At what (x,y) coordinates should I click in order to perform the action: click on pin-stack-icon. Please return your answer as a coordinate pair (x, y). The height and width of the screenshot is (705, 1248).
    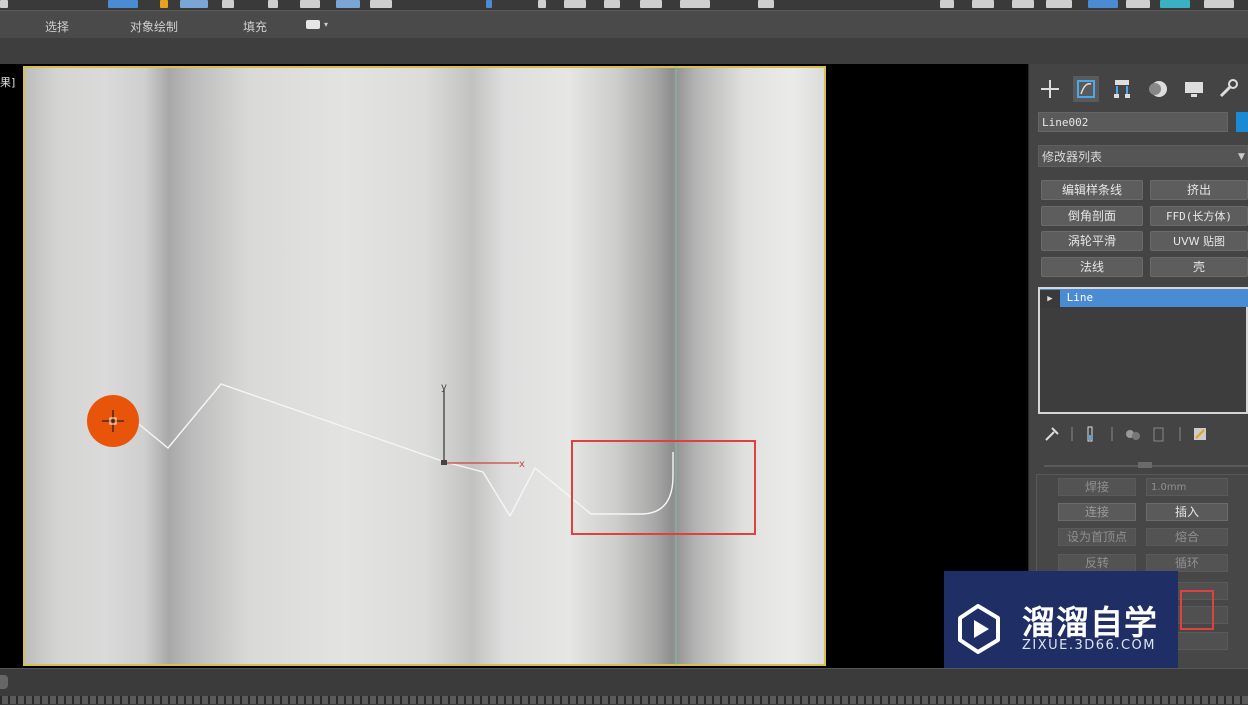
    Looking at the image, I should click on (1052, 434).